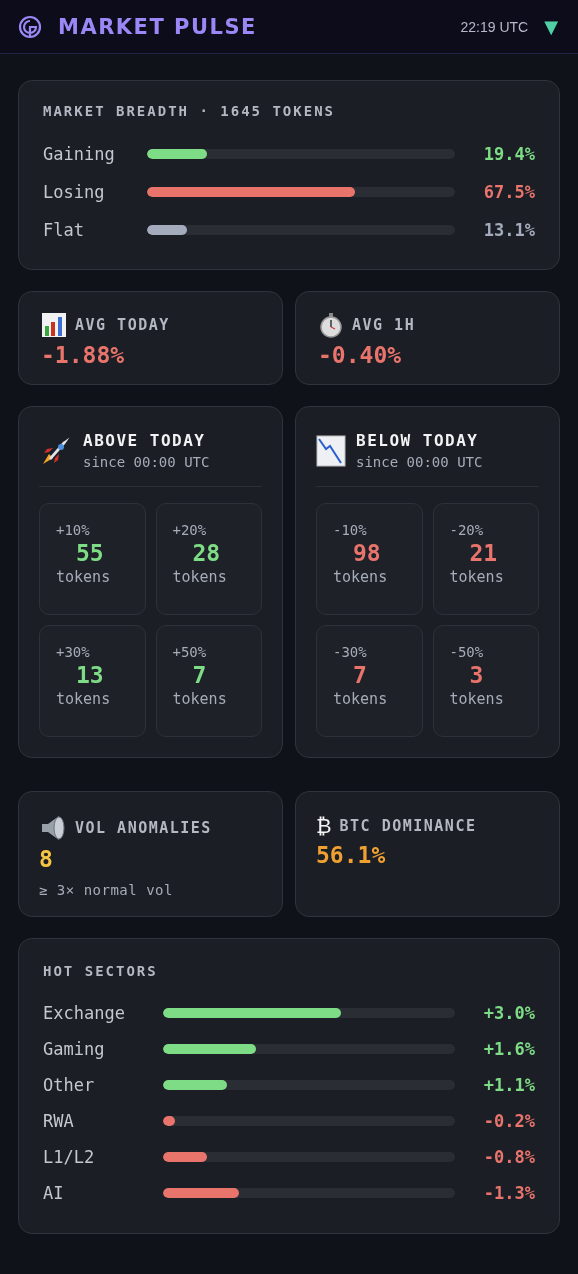  What do you see at coordinates (53, 828) in the screenshot?
I see `speaker-icon` at bounding box center [53, 828].